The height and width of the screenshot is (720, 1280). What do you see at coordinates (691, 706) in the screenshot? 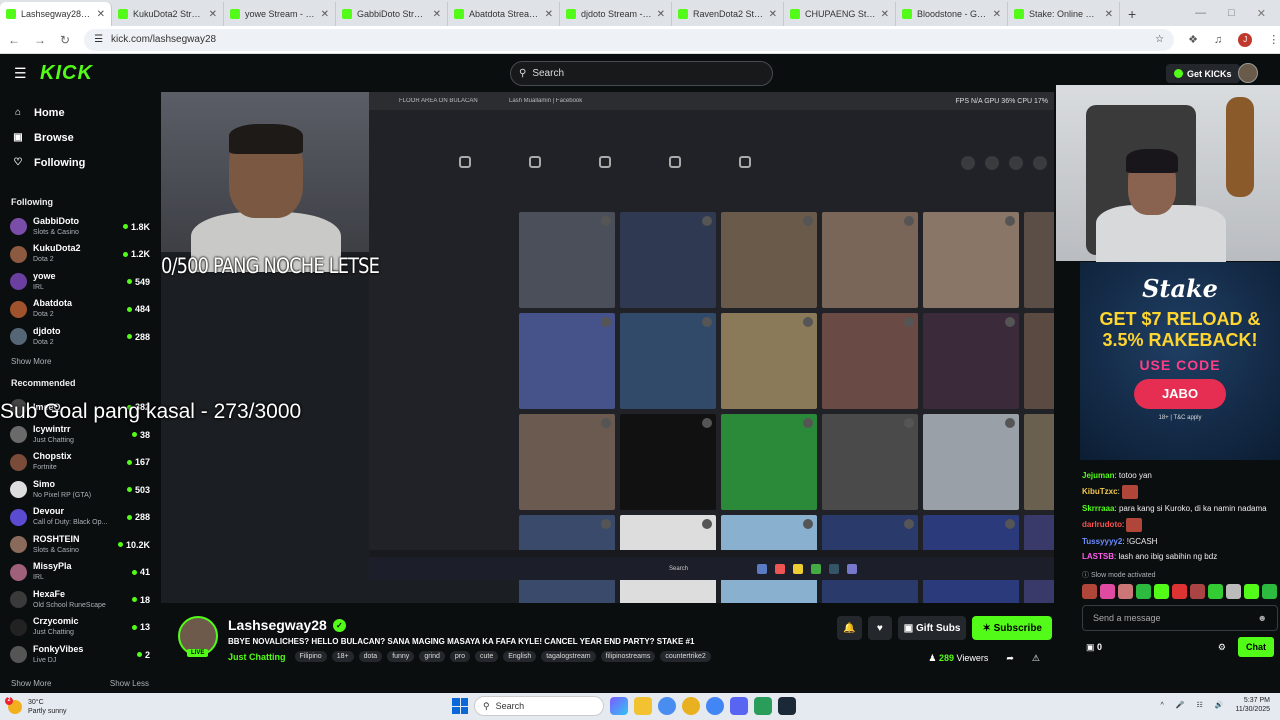
I see `chrome-profile-icon` at bounding box center [691, 706].